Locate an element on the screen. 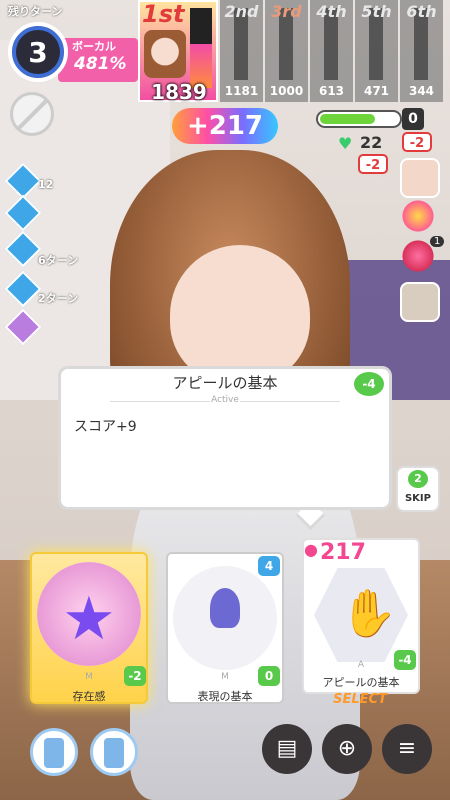 The image size is (450, 800). star-charm-icon is located at coordinates (418, 216).